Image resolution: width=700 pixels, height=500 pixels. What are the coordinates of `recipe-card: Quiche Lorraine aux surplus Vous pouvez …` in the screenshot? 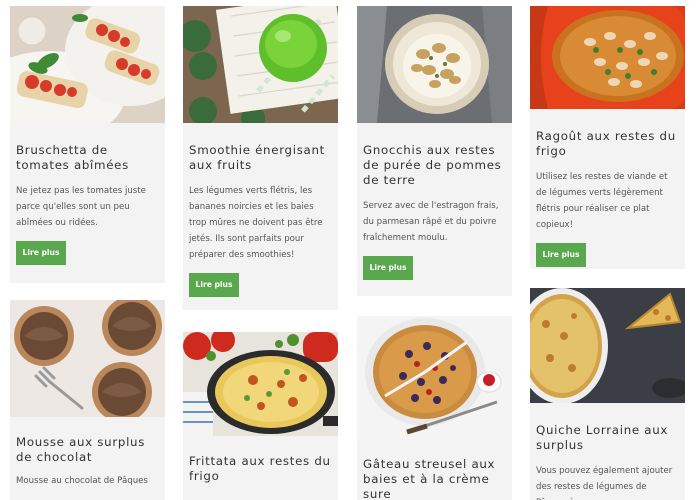 It's located at (607, 394).